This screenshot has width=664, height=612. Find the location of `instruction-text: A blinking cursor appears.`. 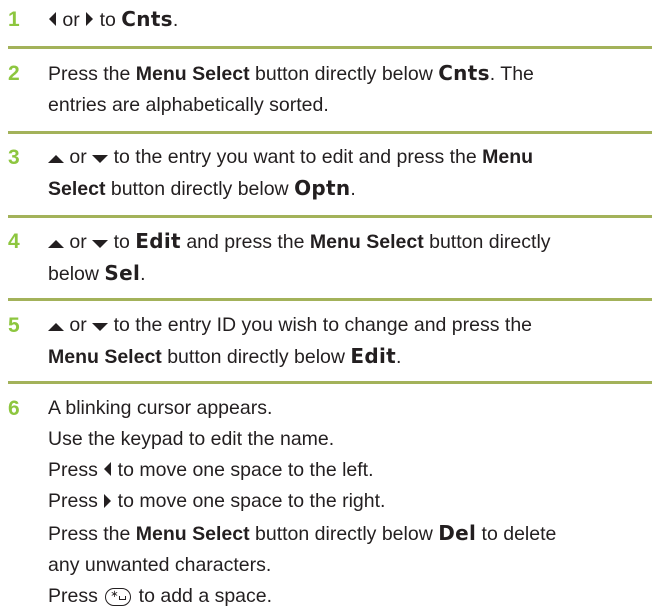

instruction-text: A blinking cursor appears. is located at coordinates (160, 408).